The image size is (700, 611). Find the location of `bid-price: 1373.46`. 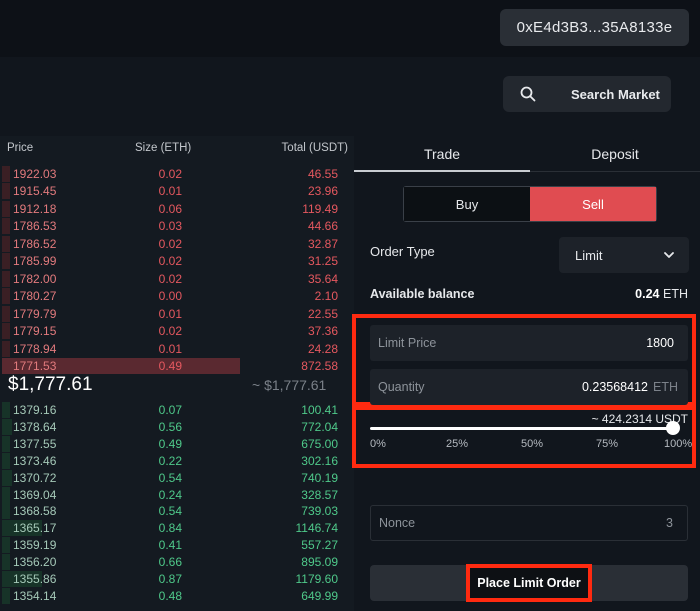

bid-price: 1373.46 is located at coordinates (35, 460).